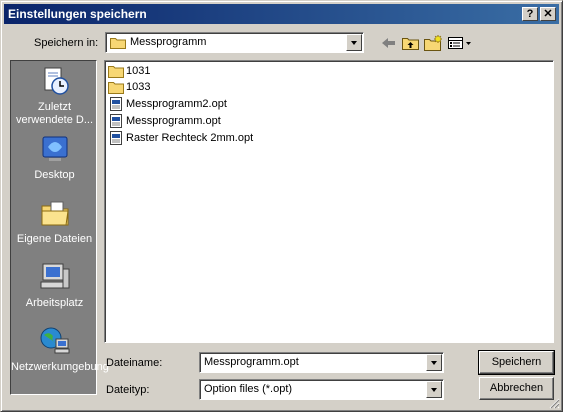  Describe the element at coordinates (54, 175) in the screenshot. I see `place-desktop-label: Desktop` at that location.